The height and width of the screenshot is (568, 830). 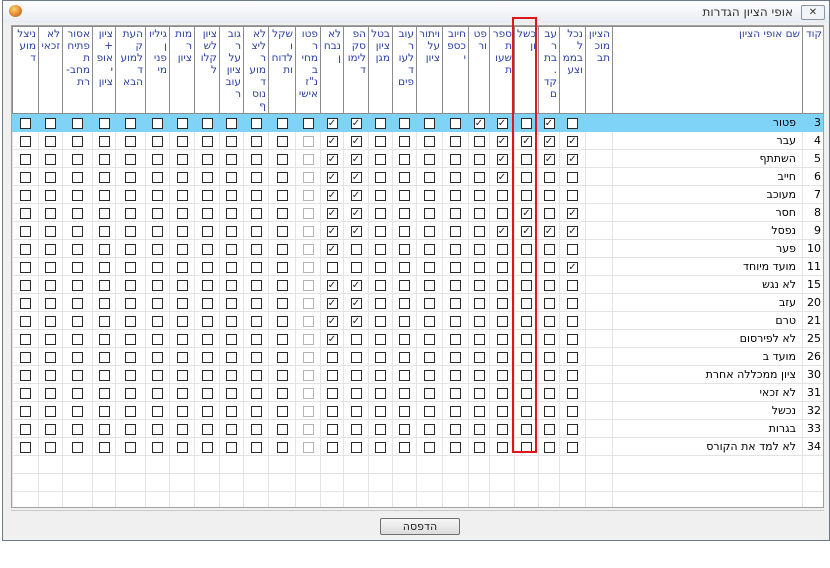 What do you see at coordinates (417, 338) in the screenshot?
I see `table-row: ✓ לא לפירסום 25` at bounding box center [417, 338].